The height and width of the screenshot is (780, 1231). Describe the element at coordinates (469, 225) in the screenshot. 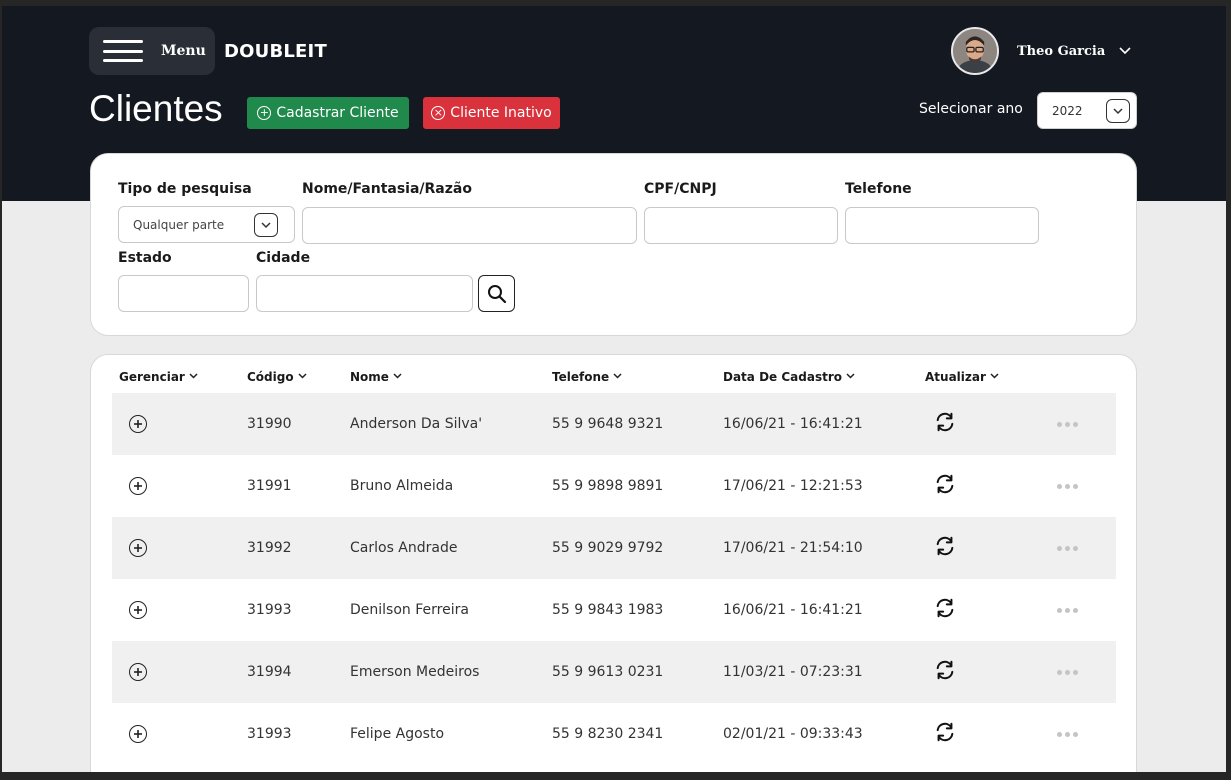

I see `nome-input` at that location.